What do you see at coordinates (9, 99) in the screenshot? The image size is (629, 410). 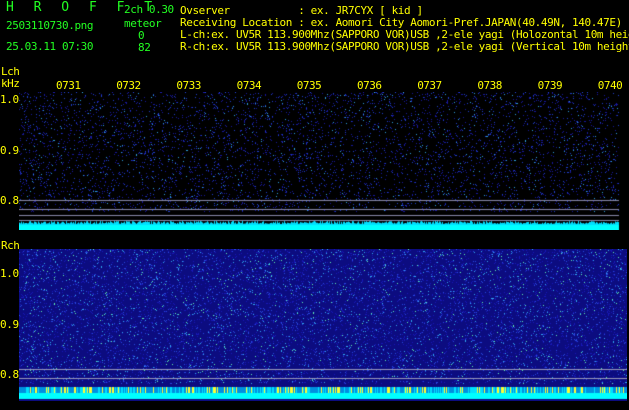 I see `lch-freq-1-0: 1.0` at bounding box center [9, 99].